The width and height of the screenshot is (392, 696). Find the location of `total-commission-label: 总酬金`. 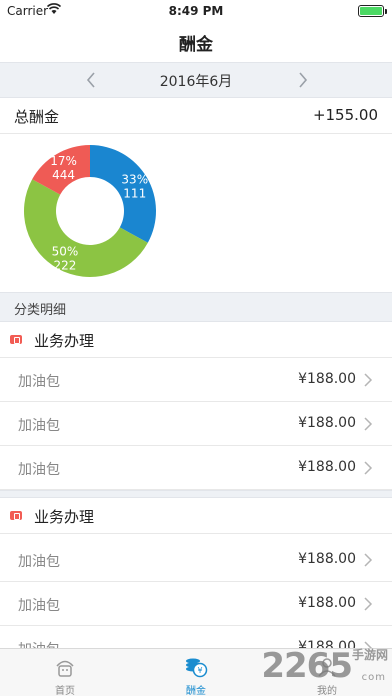

total-commission-label: 总酬金 is located at coordinates (37, 117).